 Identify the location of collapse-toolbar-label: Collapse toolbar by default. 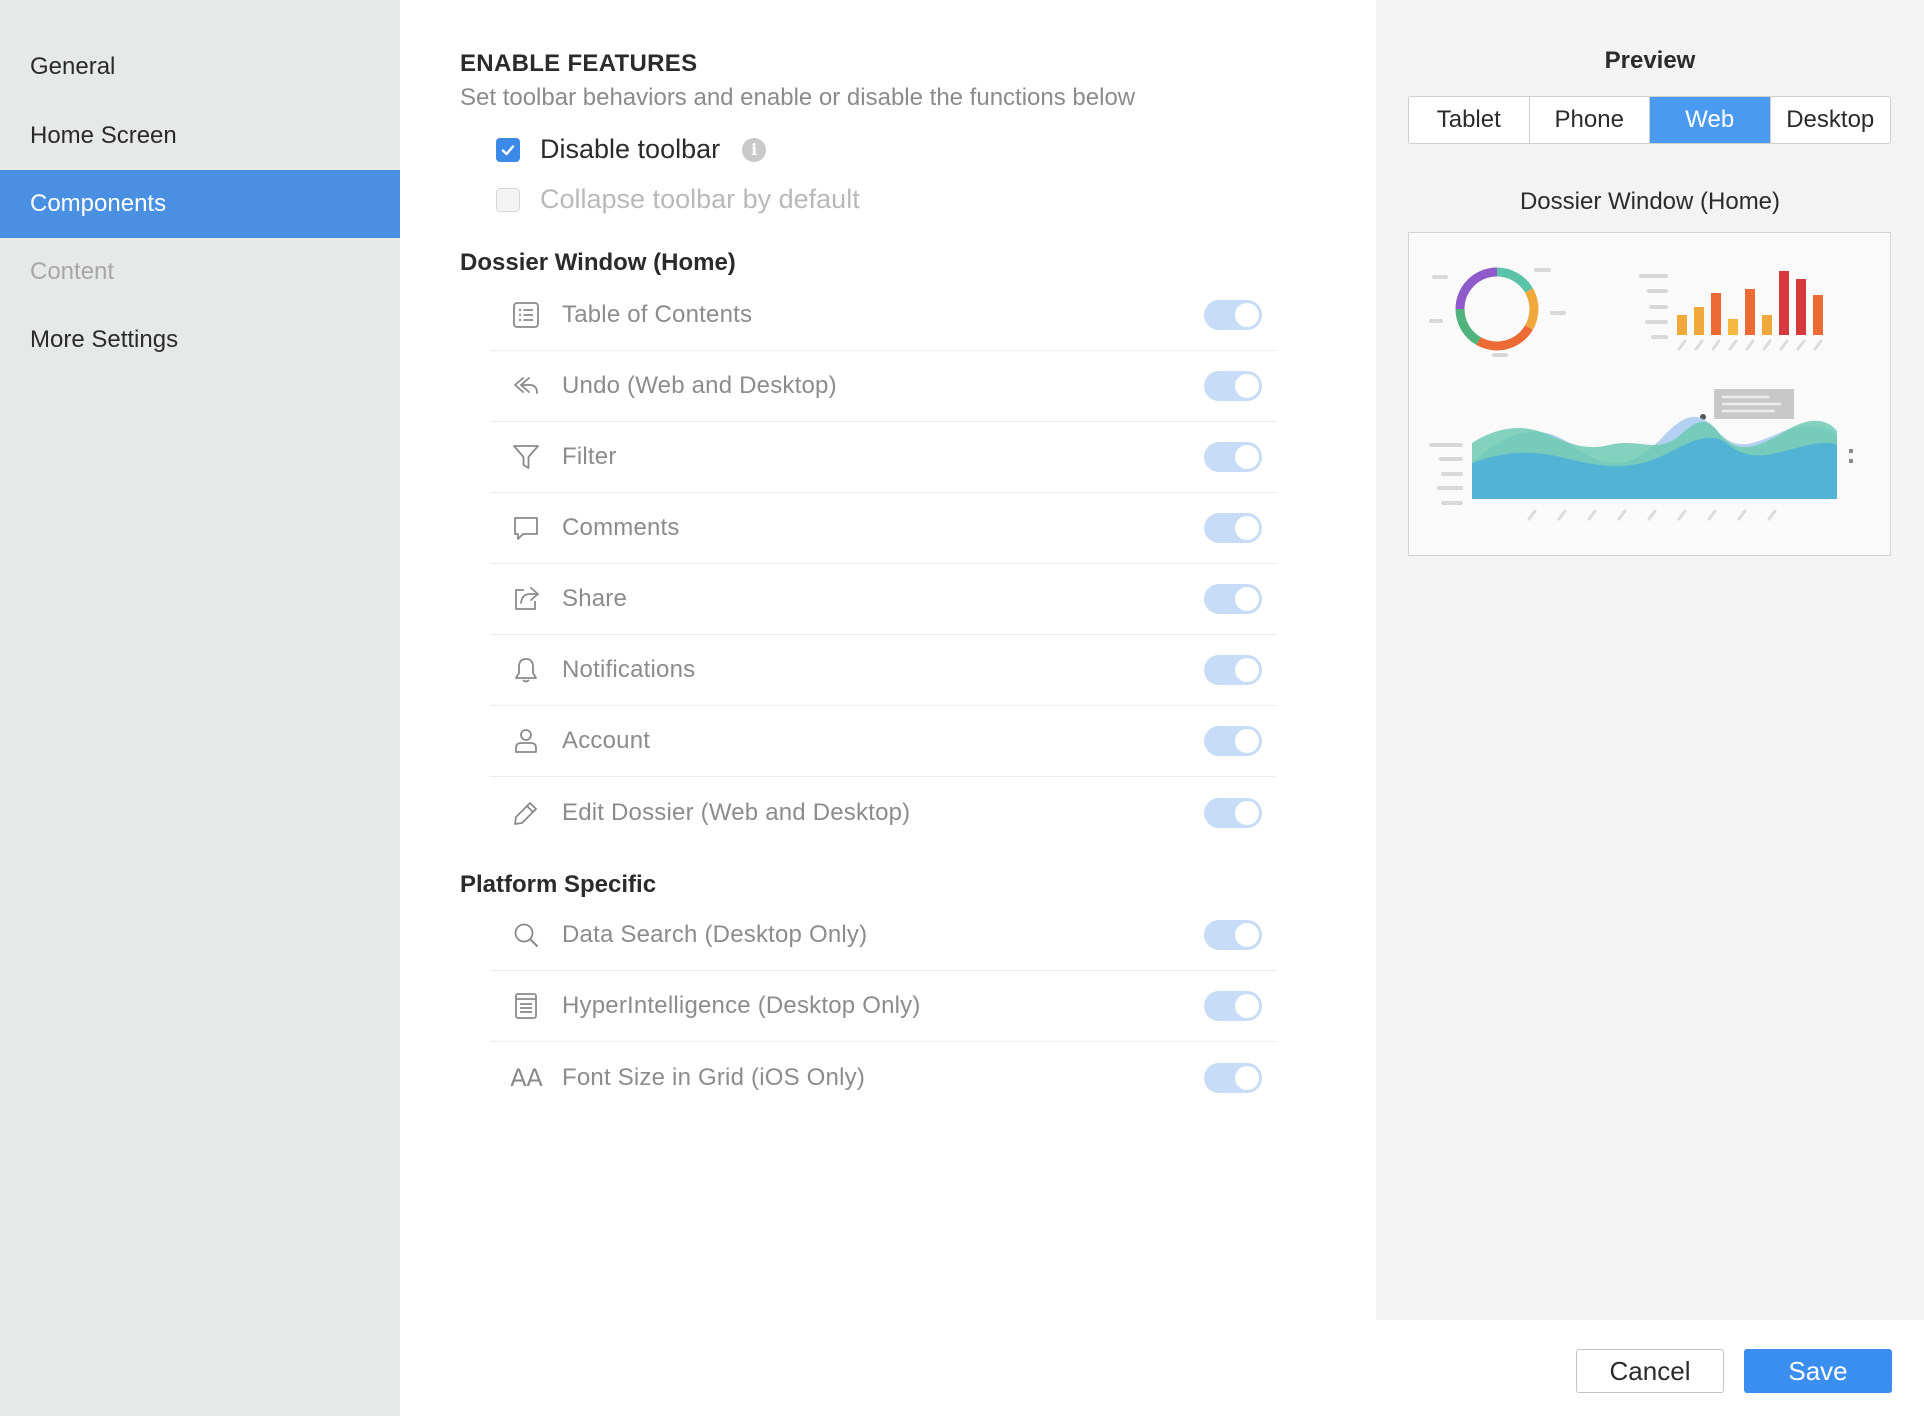
(700, 199).